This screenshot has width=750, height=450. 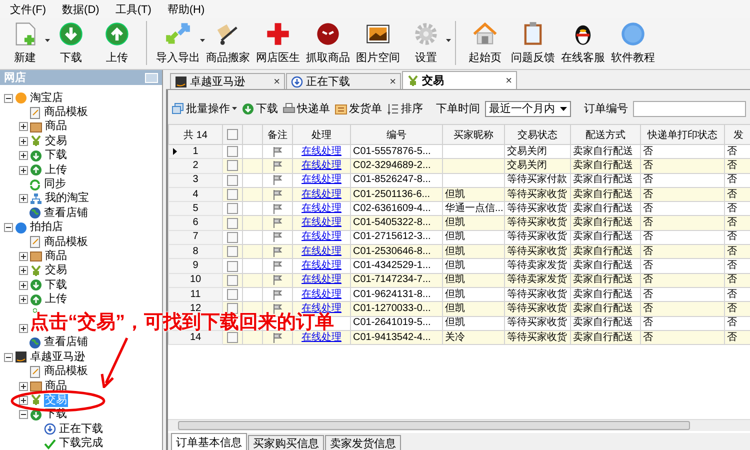 What do you see at coordinates (378, 42) in the screenshot?
I see `toolbar-button: 图片空间` at bounding box center [378, 42].